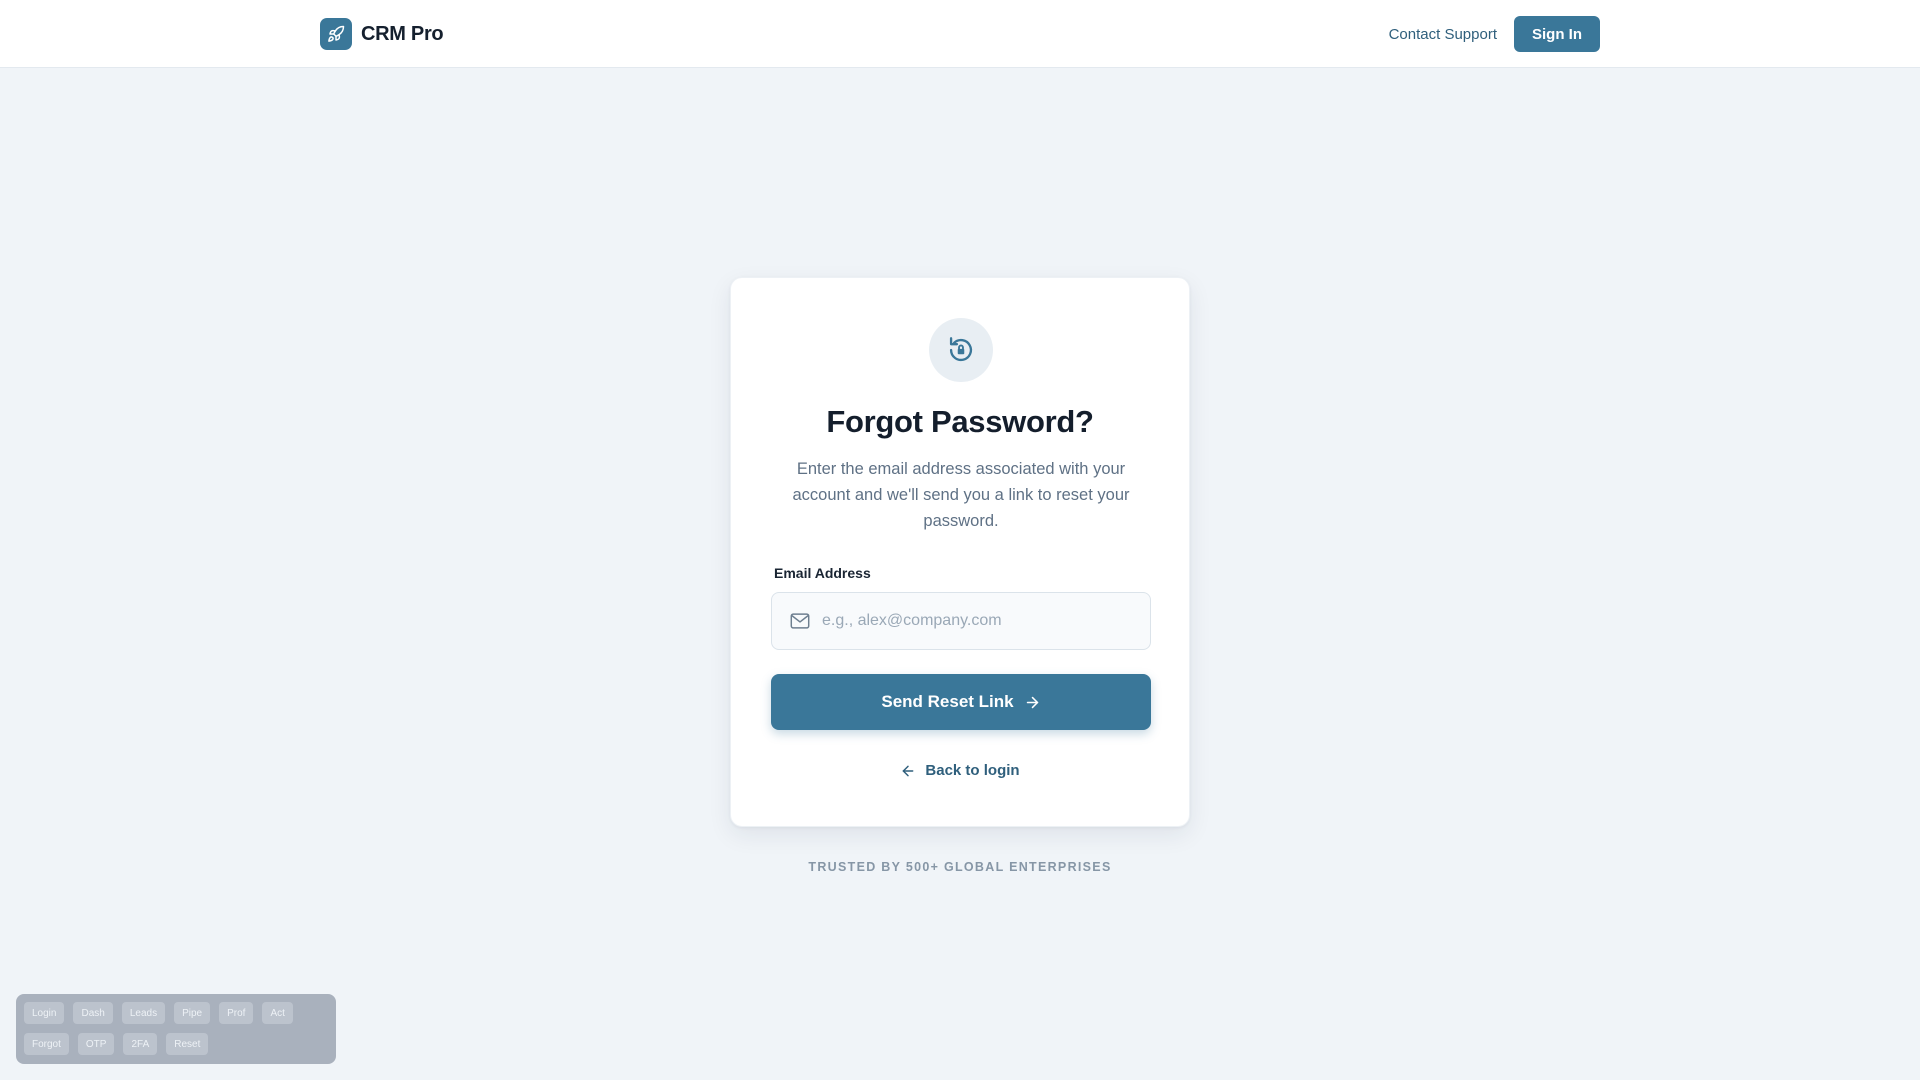  I want to click on arrow-right-icon, so click(1032, 702).